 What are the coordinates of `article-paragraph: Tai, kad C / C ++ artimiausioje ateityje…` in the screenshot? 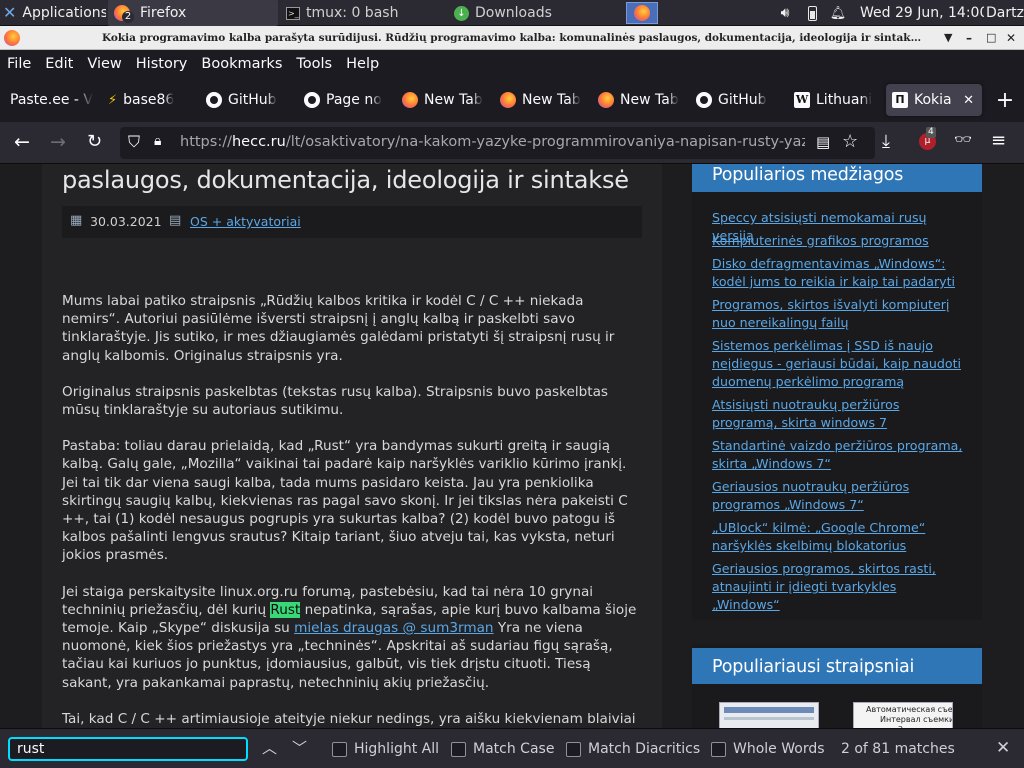 It's located at (349, 718).